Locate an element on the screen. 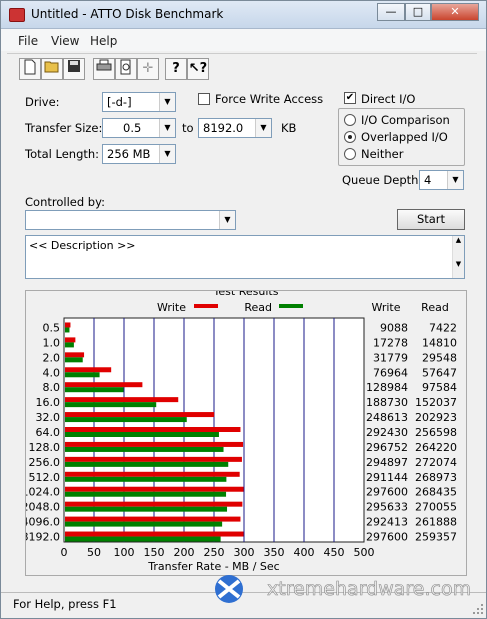  transfer-from-value: 0.5 is located at coordinates (132, 128).